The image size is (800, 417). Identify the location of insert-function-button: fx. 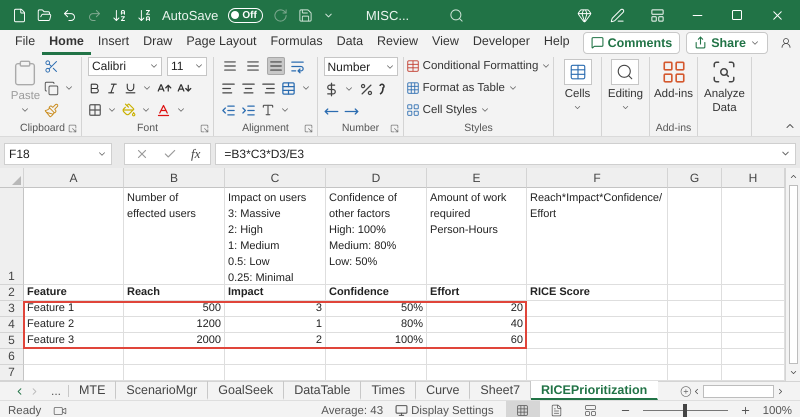
(195, 154).